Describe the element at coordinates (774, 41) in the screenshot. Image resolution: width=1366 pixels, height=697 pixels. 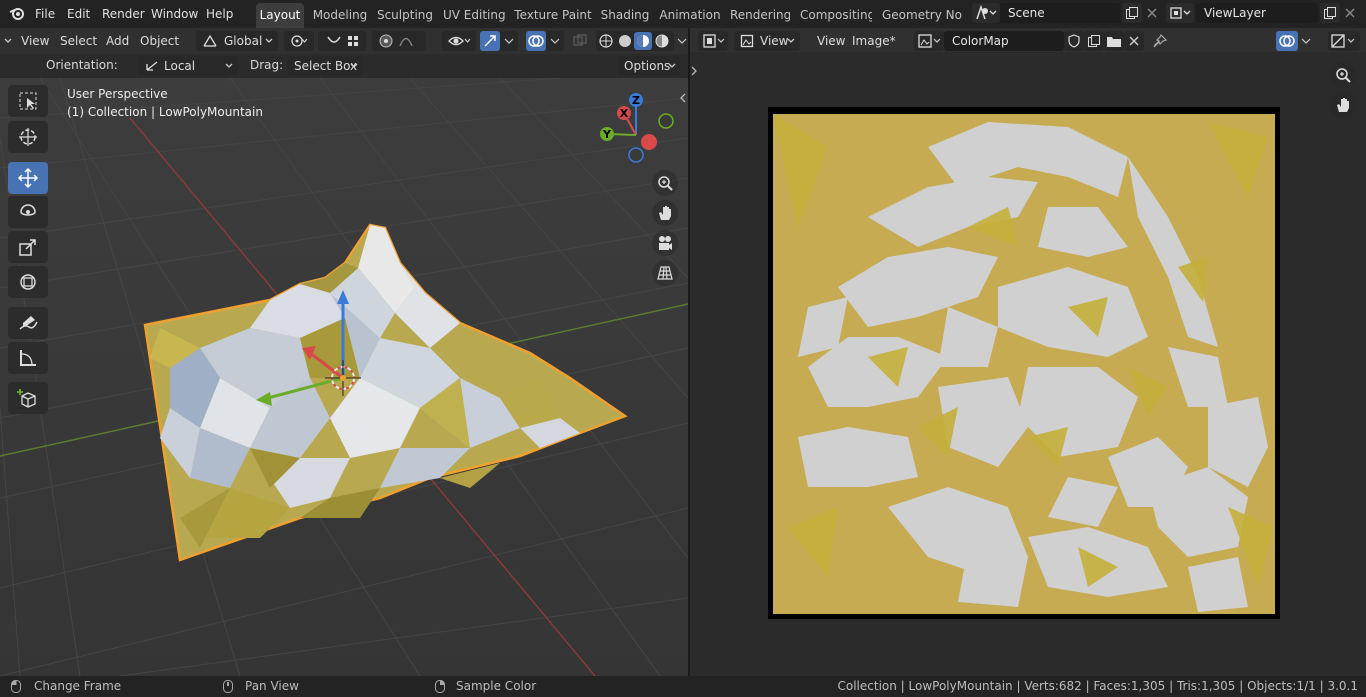
I see `image-view-mode-value: View` at that location.